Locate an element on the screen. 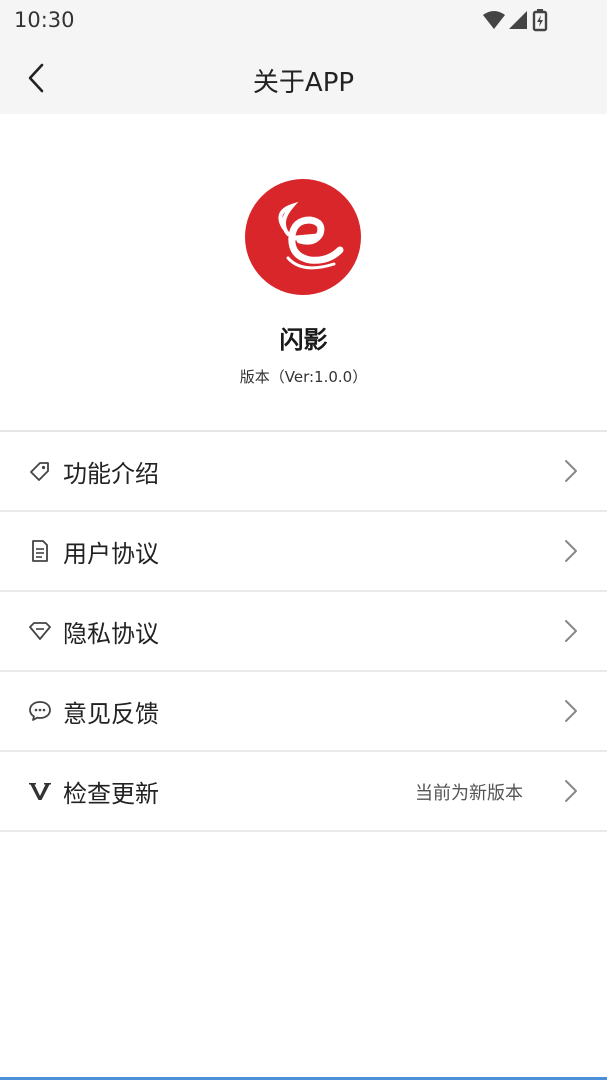  menu-item-user-agreement: 用户协议 is located at coordinates (303, 552).